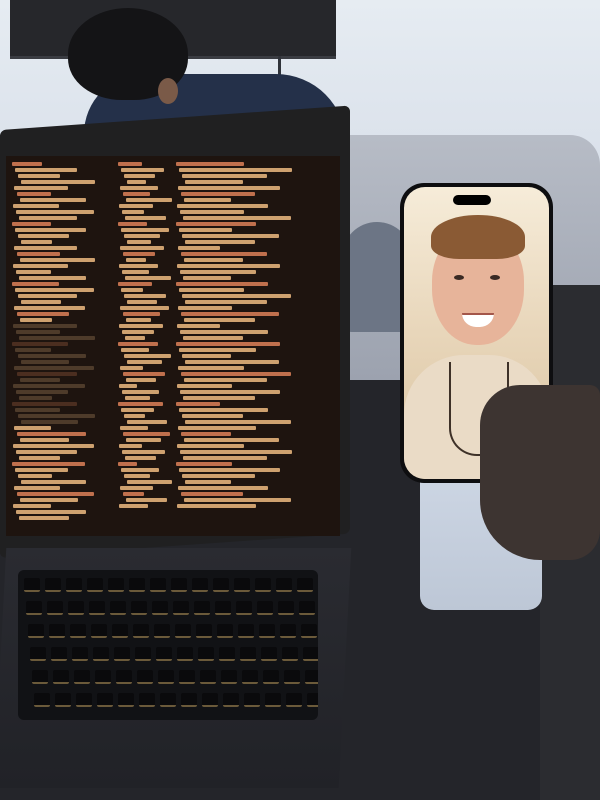  What do you see at coordinates (459, 277) in the screenshot?
I see `selfie-left-eye` at bounding box center [459, 277].